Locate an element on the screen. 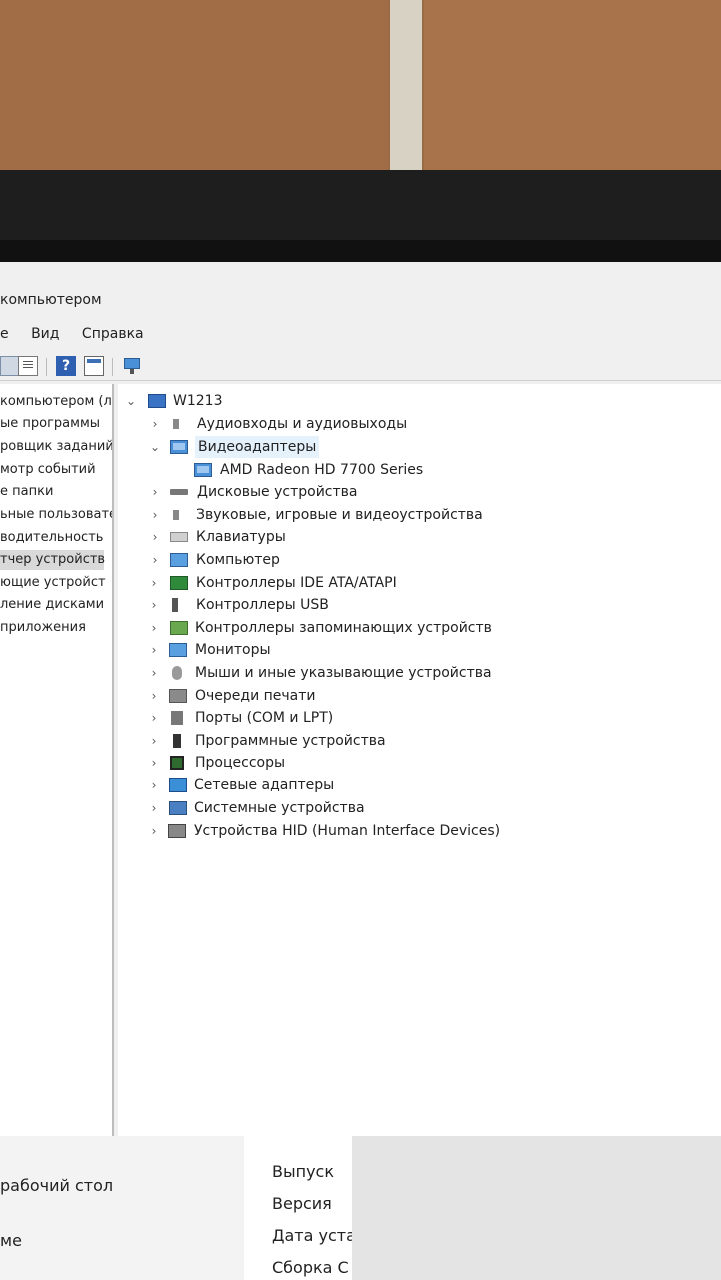  software-device-icon is located at coordinates (177, 741).